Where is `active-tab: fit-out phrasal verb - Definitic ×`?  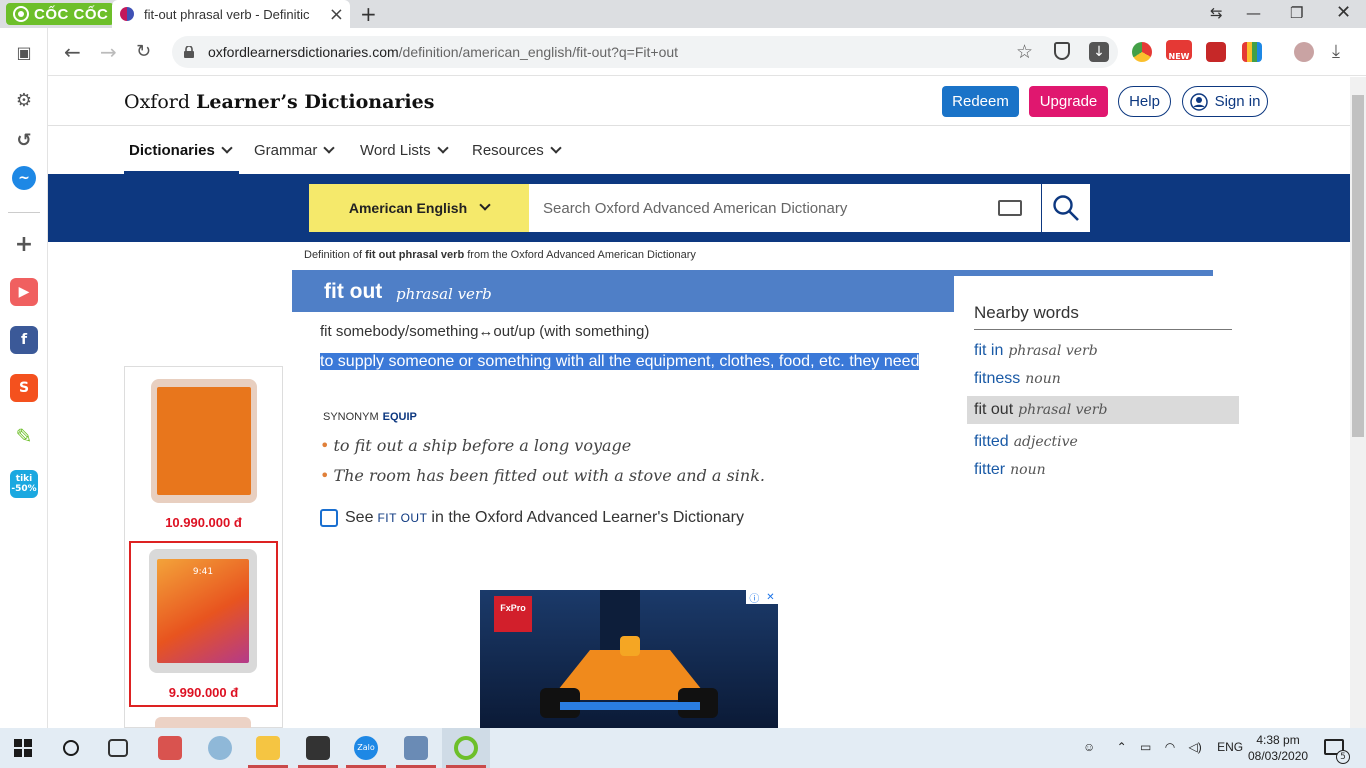
active-tab: fit-out phrasal verb - Definitic × is located at coordinates (231, 14).